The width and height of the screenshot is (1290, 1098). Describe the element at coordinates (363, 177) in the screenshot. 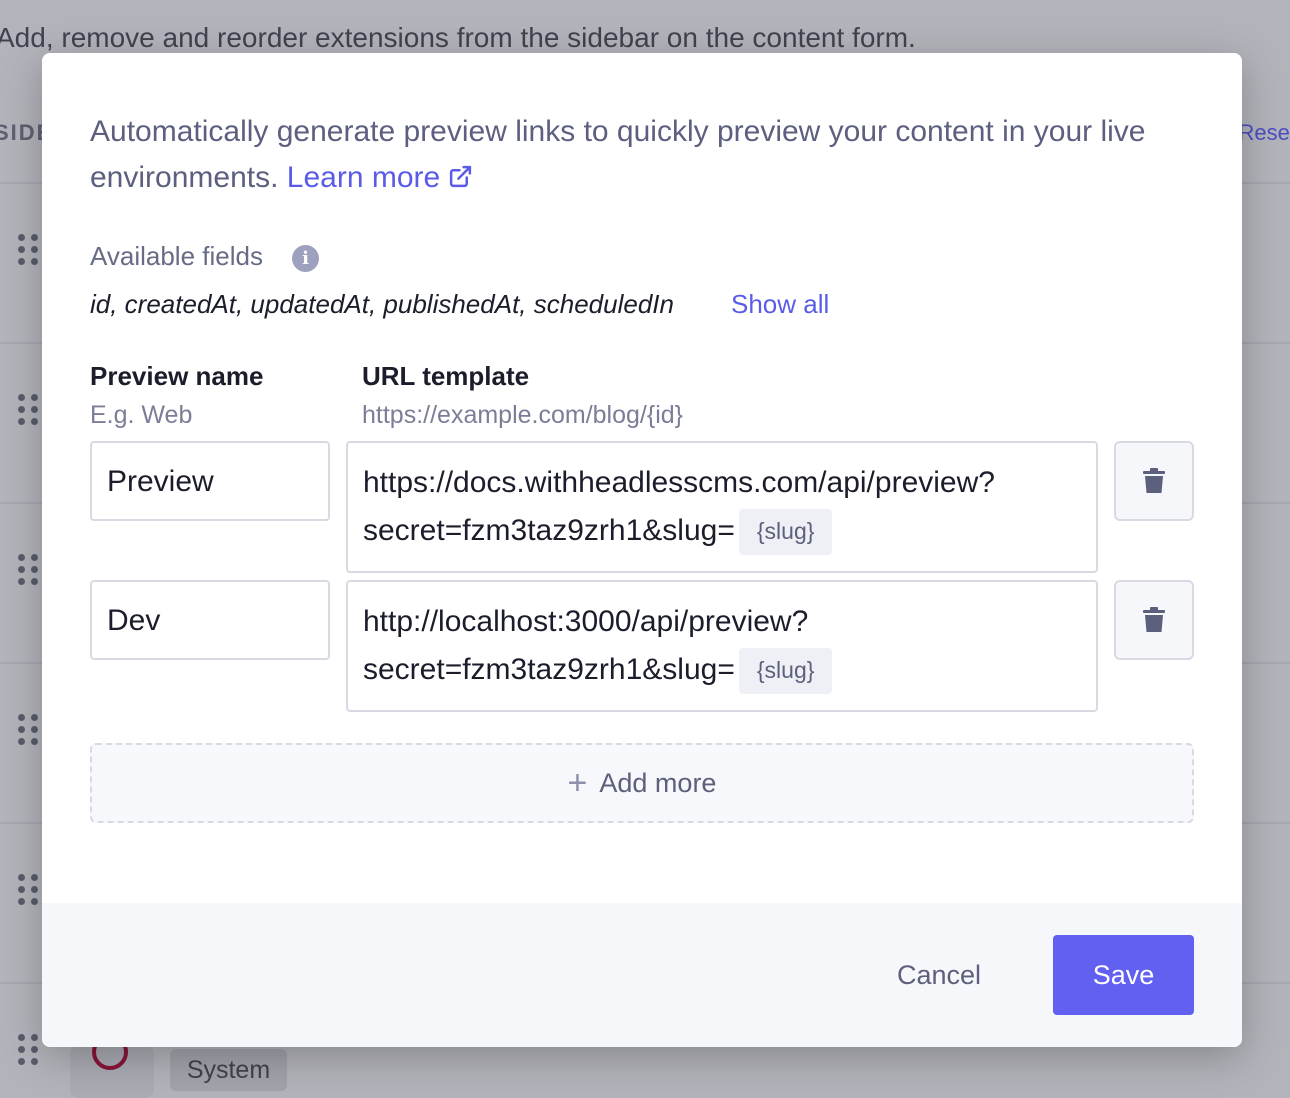

I see `learn-more-label: Learn more` at that location.